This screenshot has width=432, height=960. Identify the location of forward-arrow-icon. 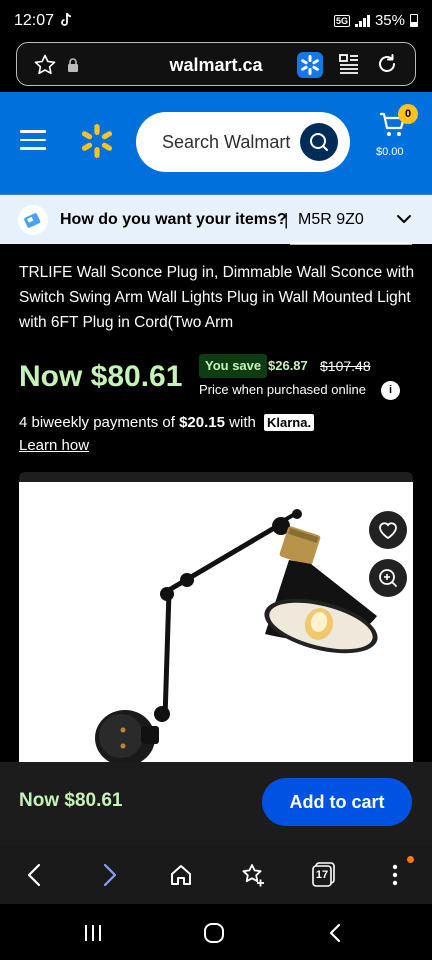
(109, 875).